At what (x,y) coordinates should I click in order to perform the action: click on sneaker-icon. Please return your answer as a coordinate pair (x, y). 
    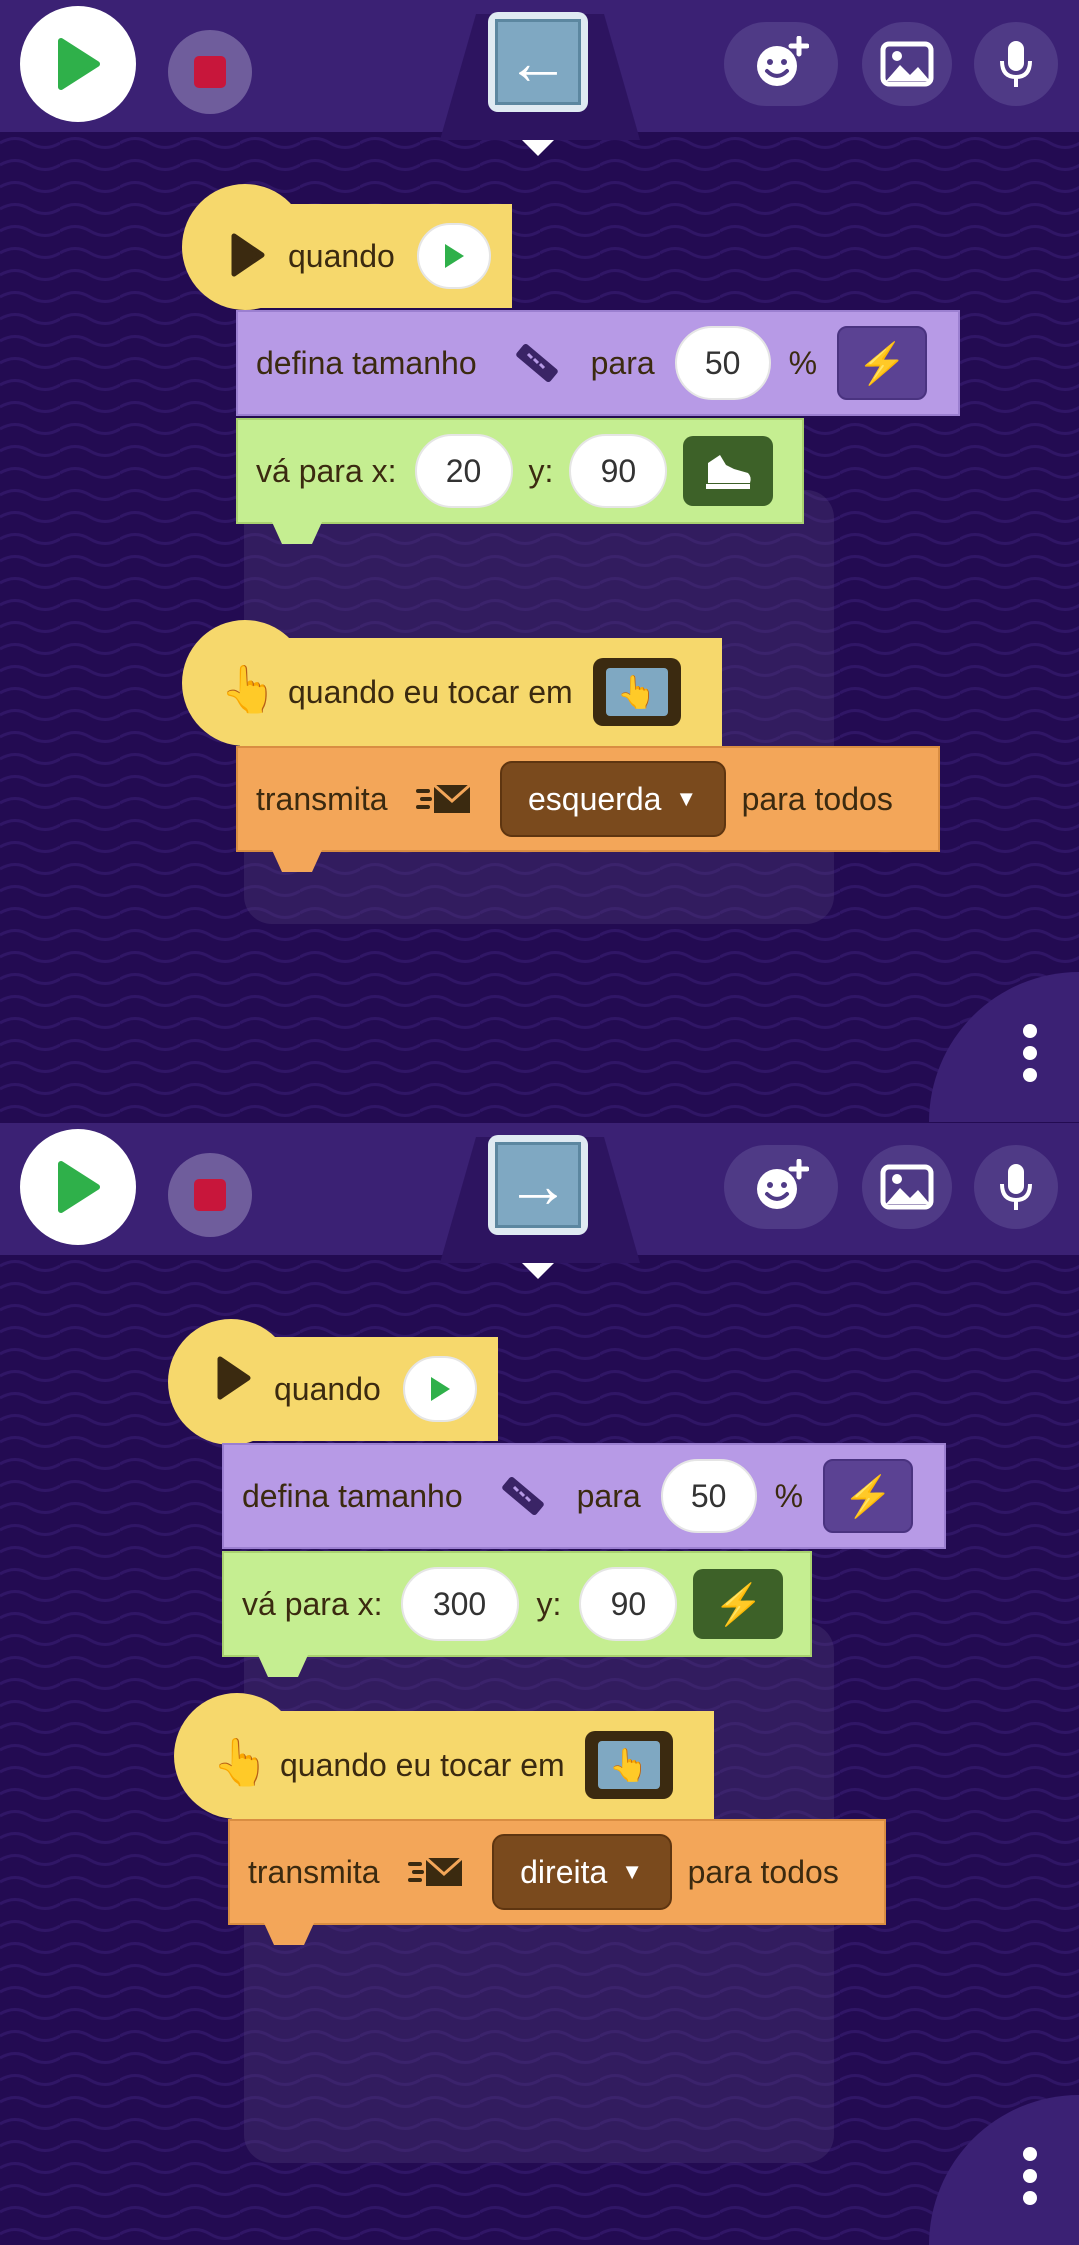
    Looking at the image, I should click on (728, 471).